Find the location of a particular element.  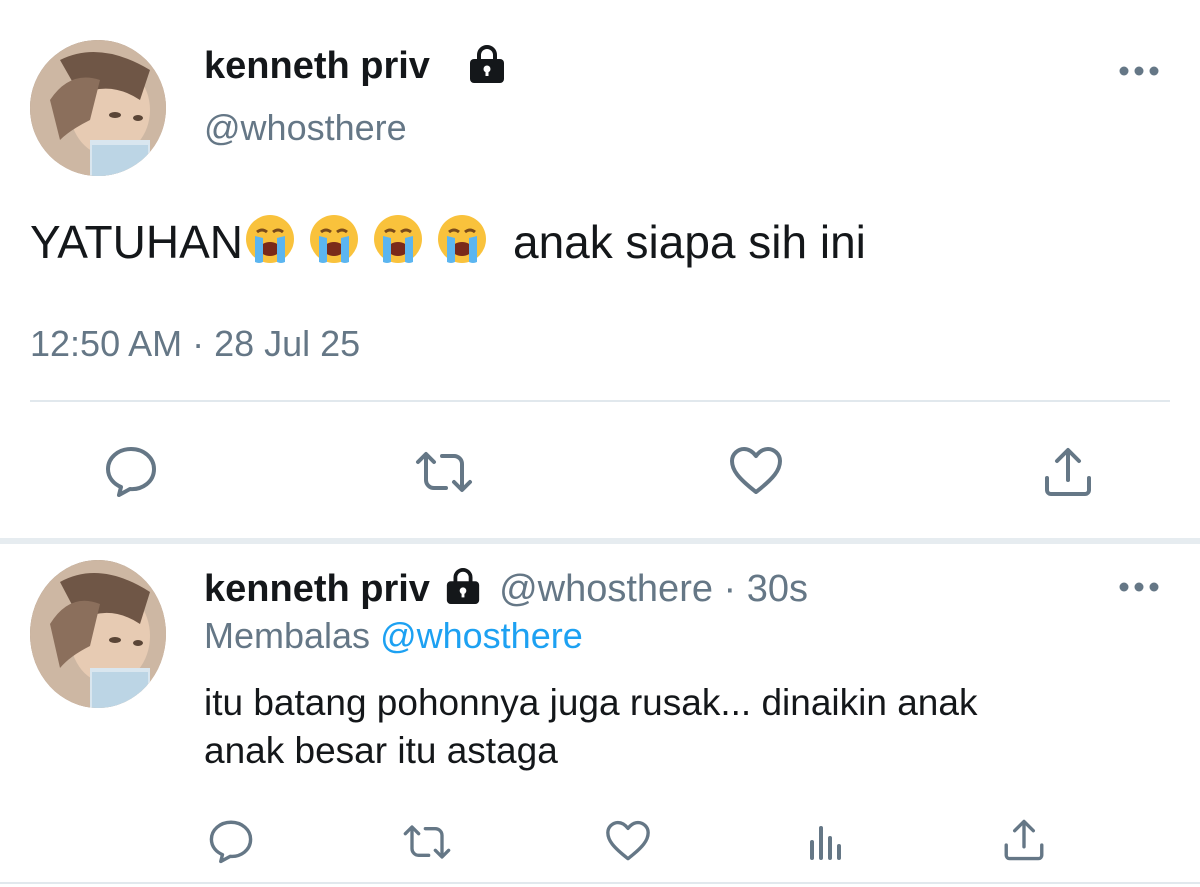

bottom-divider is located at coordinates (600, 883).